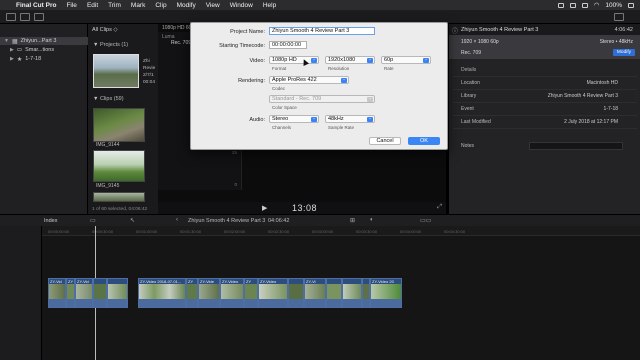 The height and width of the screenshot is (360, 640). Describe the element at coordinates (257, 61) in the screenshot. I see `video-label: Video:` at that location.